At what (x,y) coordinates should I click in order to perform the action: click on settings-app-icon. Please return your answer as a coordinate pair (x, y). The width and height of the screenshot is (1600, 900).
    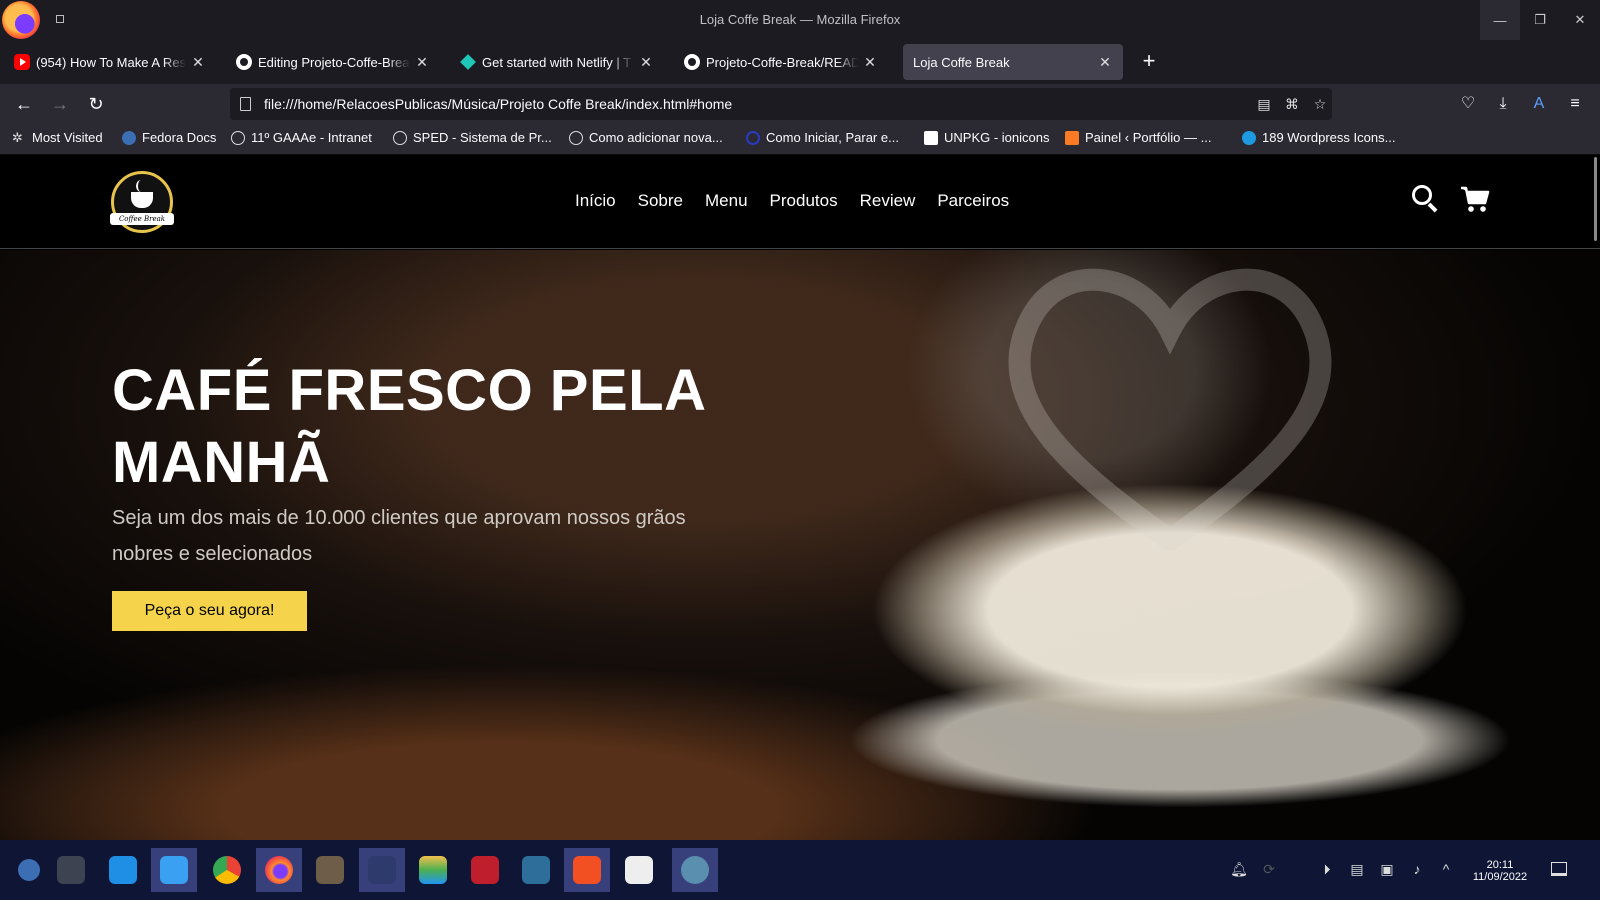
    Looking at the image, I should click on (71, 870).